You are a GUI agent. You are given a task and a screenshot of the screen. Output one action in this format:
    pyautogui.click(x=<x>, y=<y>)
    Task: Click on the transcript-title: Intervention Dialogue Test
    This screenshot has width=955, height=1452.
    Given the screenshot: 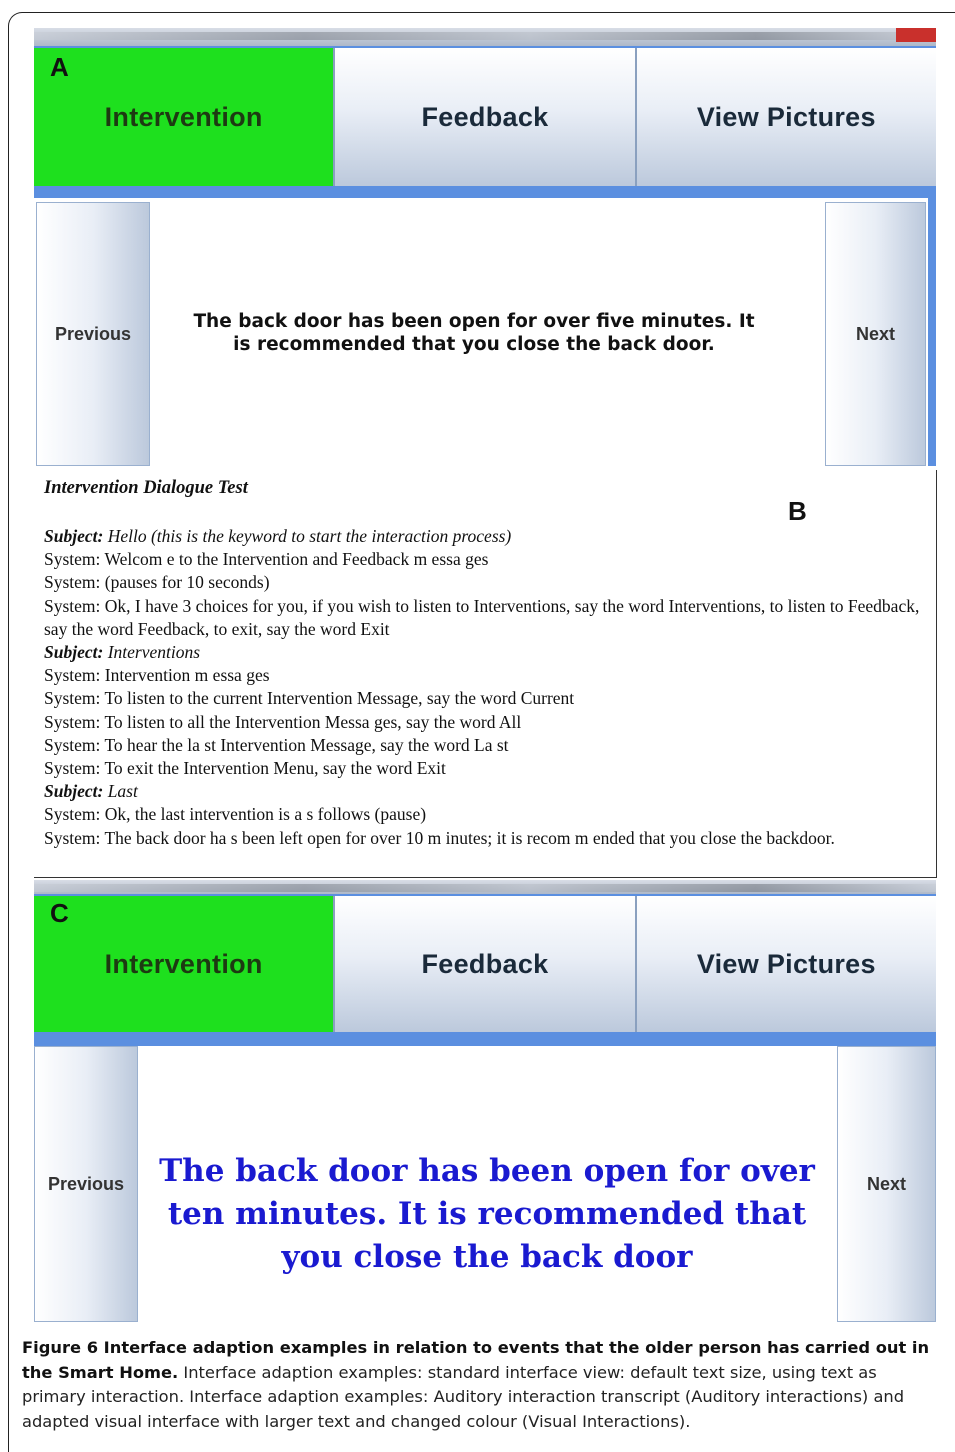 What is the action you would take?
    pyautogui.click(x=146, y=488)
    